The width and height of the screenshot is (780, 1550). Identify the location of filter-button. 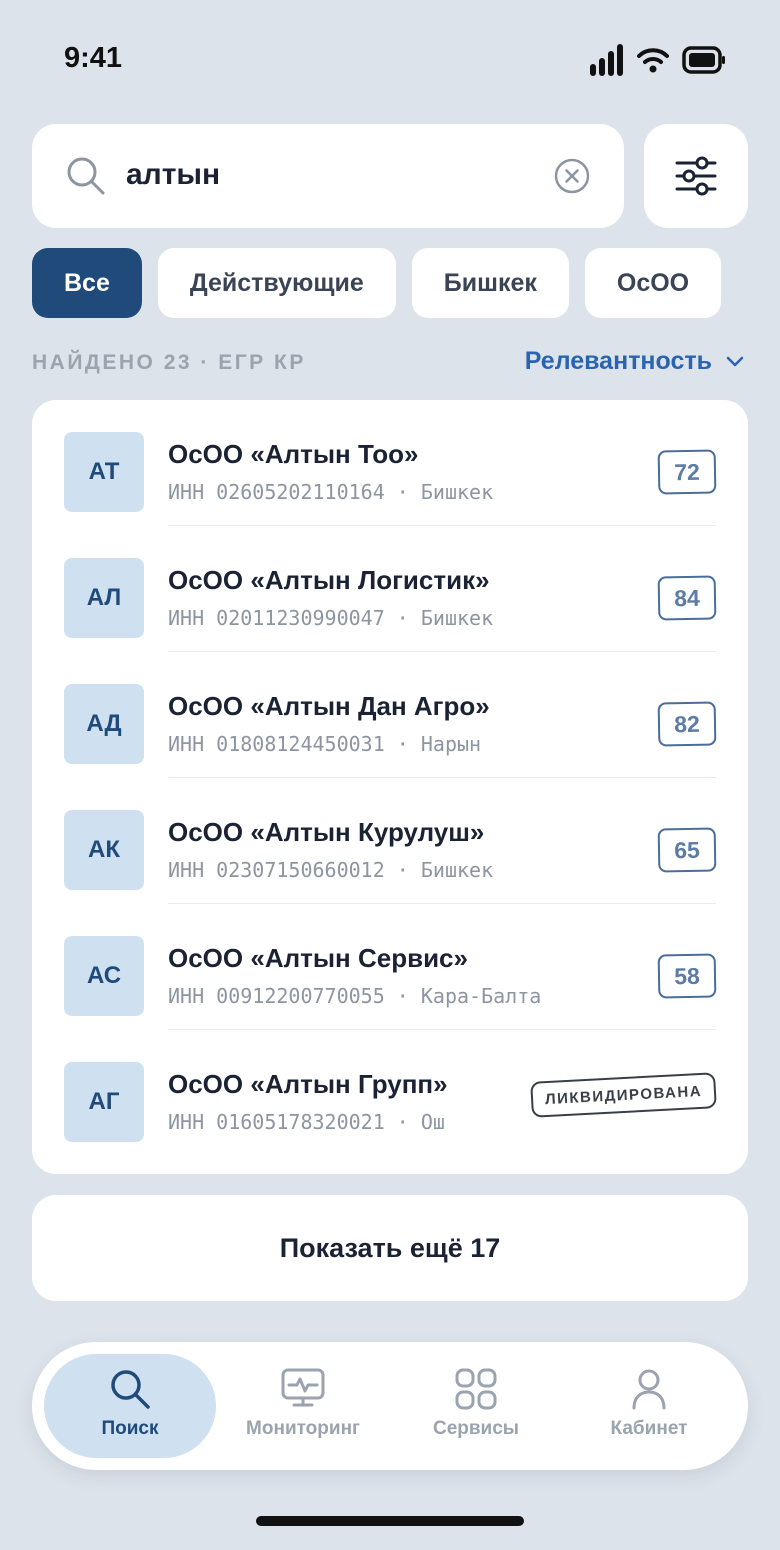
(696, 176).